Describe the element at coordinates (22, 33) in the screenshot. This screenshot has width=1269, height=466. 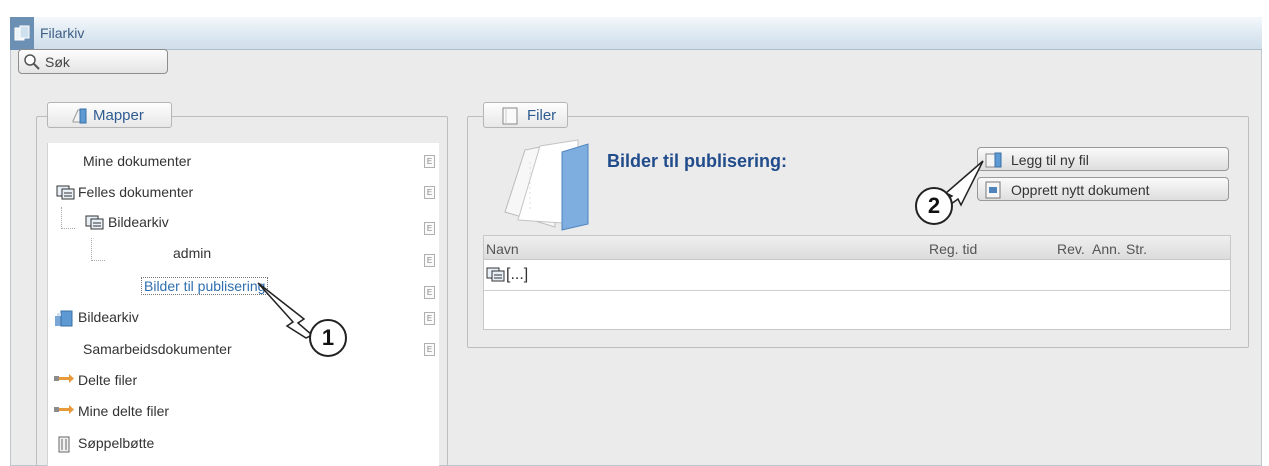
I see `file-archive-app-icon` at that location.